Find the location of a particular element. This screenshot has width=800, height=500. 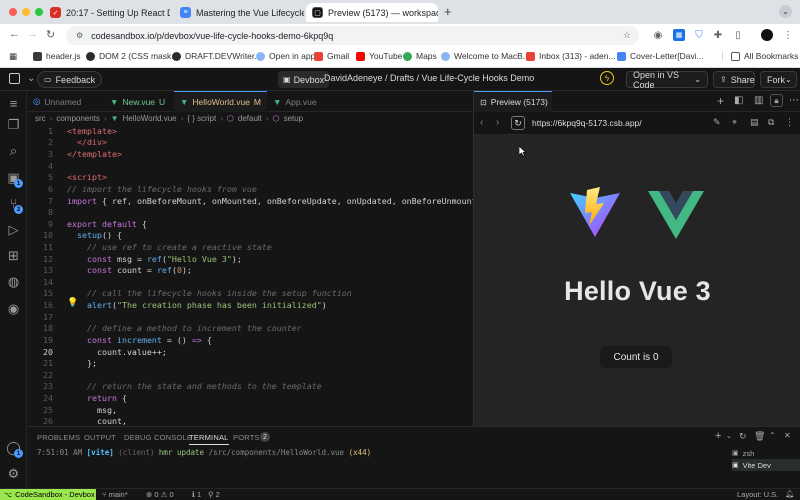

github-icon: ◉ is located at coordinates (13, 308).